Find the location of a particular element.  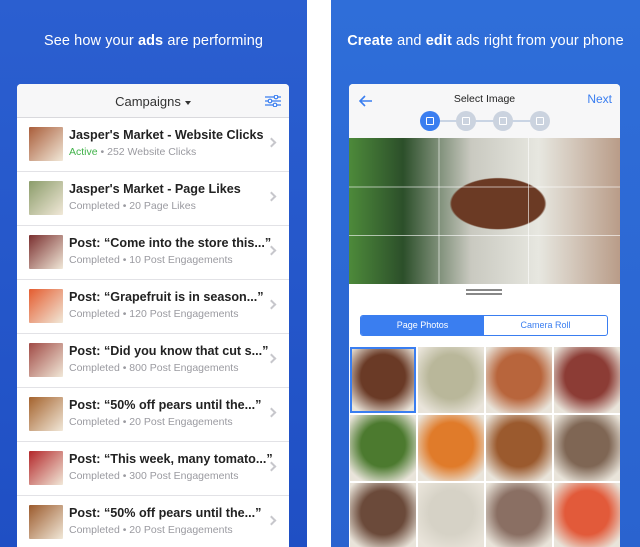

campaign-title: Post: “Did you know that cut s...” is located at coordinates (169, 351).